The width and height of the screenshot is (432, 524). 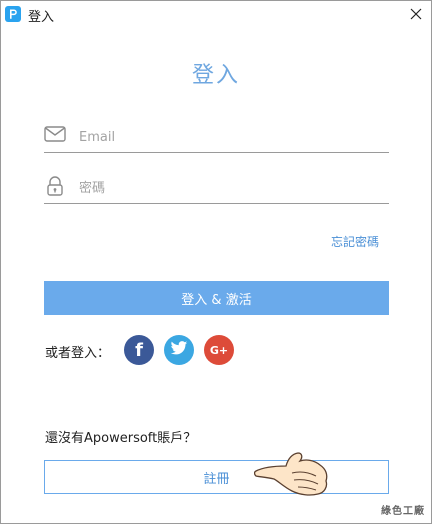 What do you see at coordinates (13, 14) in the screenshot?
I see `apowersoft-app-icon` at bounding box center [13, 14].